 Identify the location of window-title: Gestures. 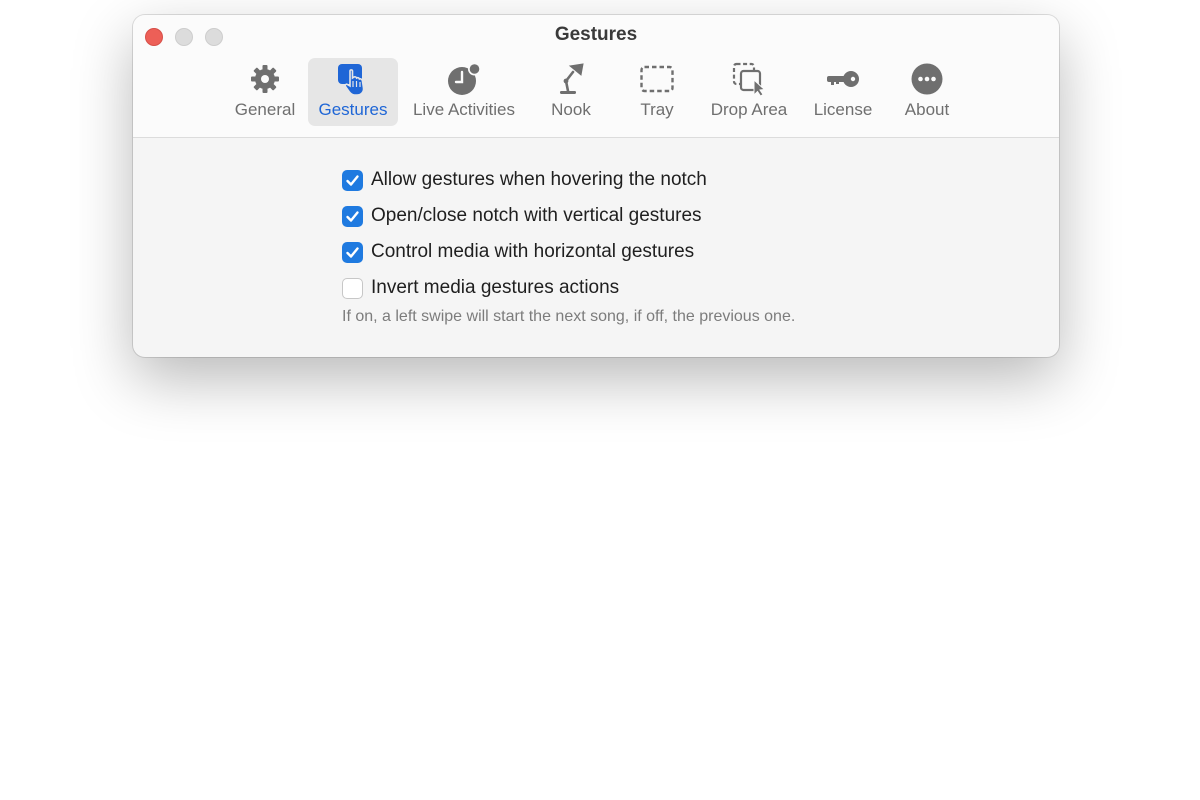
(596, 34).